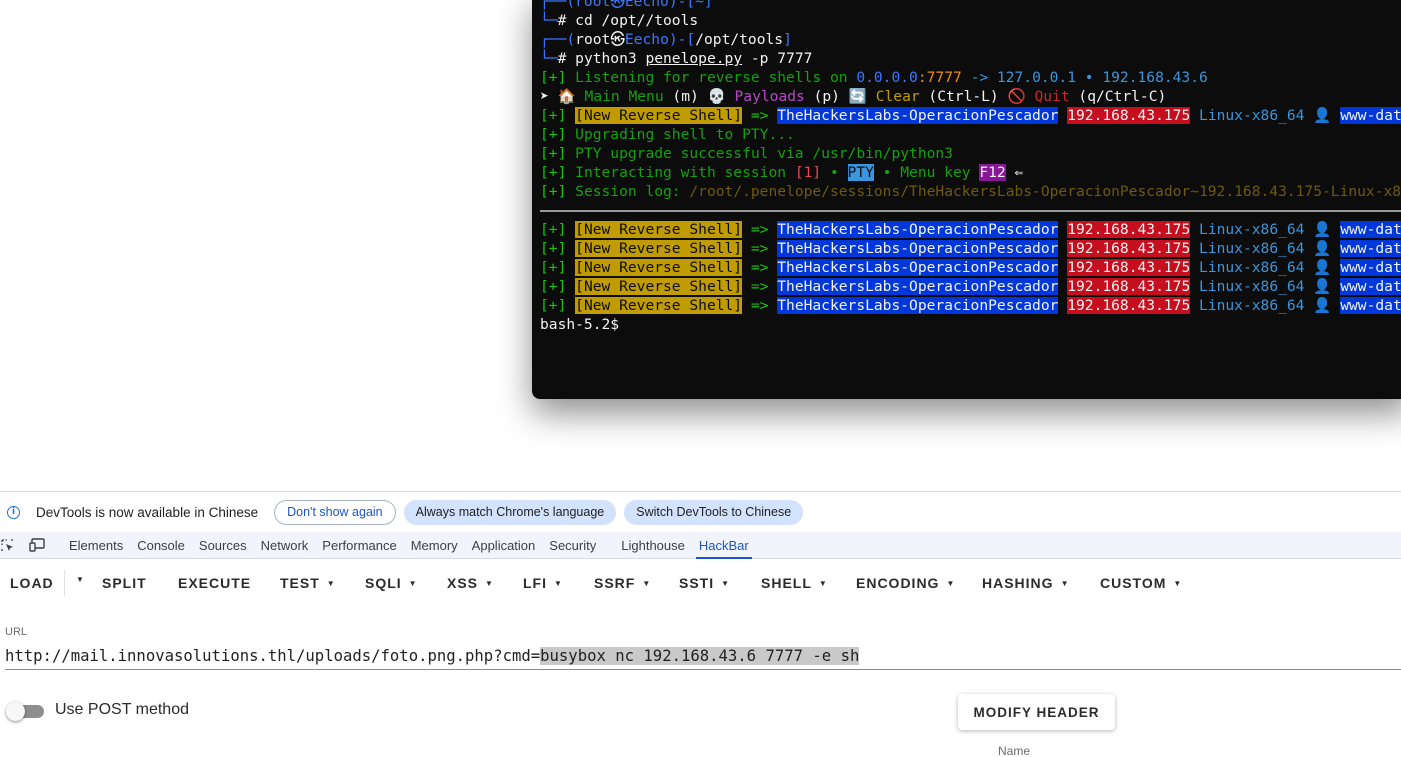 The image size is (1401, 757). What do you see at coordinates (7, 545) in the screenshot?
I see `inspect-element-icon` at bounding box center [7, 545].